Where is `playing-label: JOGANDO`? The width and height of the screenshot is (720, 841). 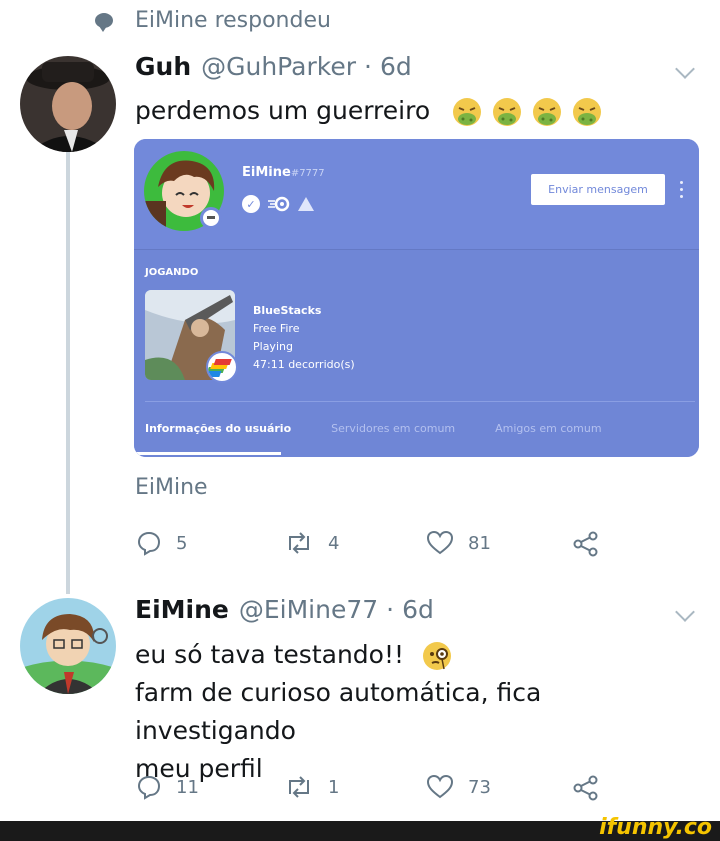 playing-label: JOGANDO is located at coordinates (172, 272).